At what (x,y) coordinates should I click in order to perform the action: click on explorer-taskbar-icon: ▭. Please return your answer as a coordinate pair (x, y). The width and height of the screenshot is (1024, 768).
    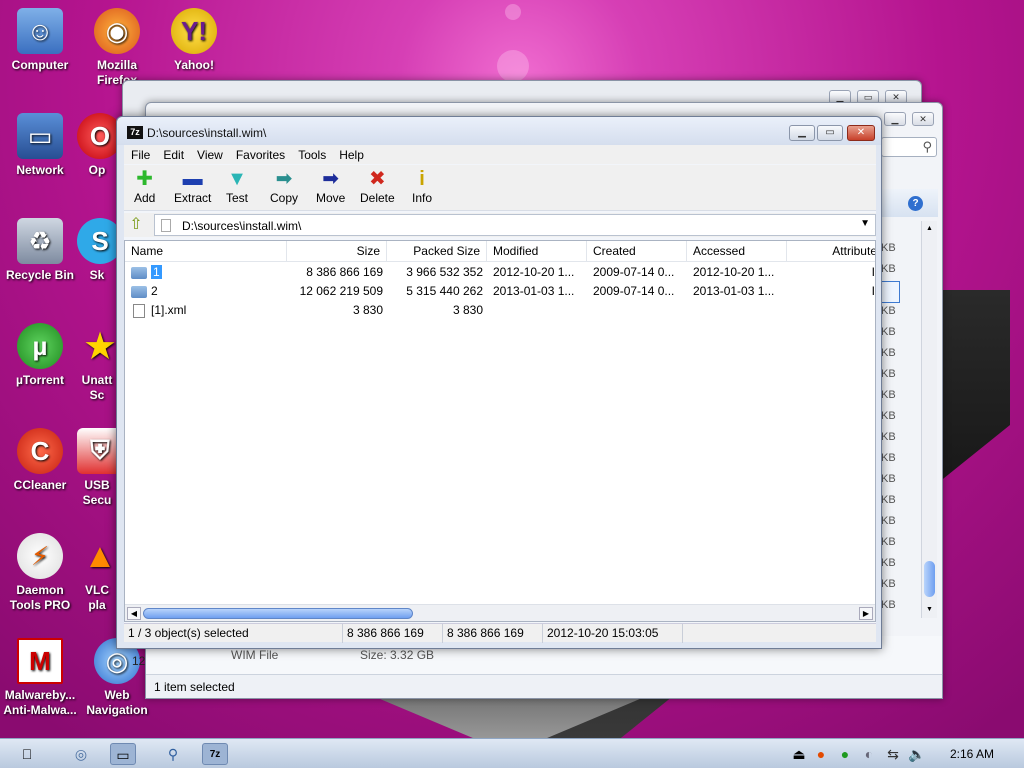
    Looking at the image, I should click on (123, 754).